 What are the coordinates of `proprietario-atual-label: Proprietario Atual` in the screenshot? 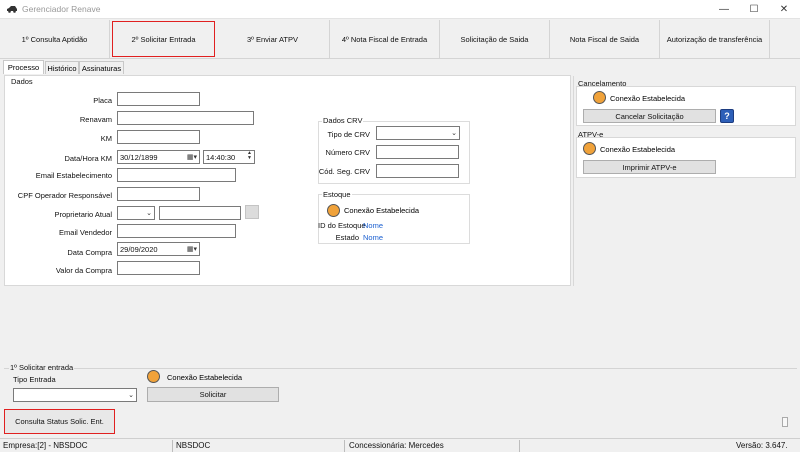 It's located at (83, 214).